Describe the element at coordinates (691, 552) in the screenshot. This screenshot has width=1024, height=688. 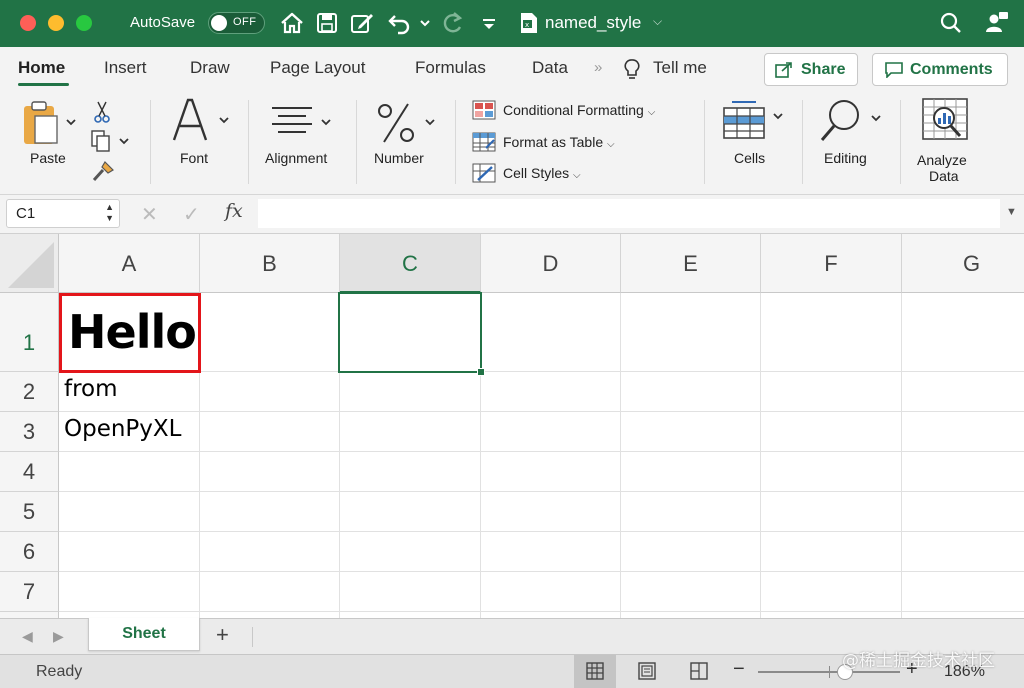
I see `cell-e6` at that location.